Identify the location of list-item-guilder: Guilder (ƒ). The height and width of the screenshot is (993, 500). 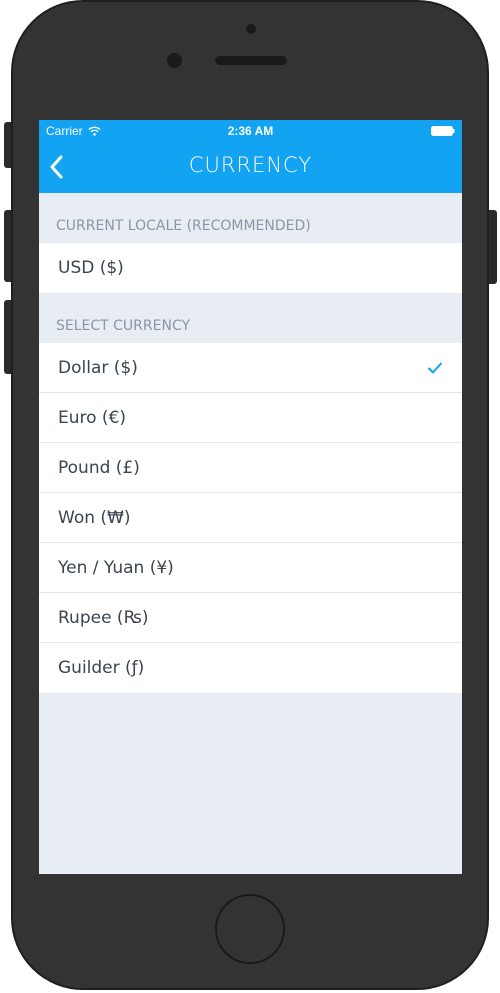
(250, 668).